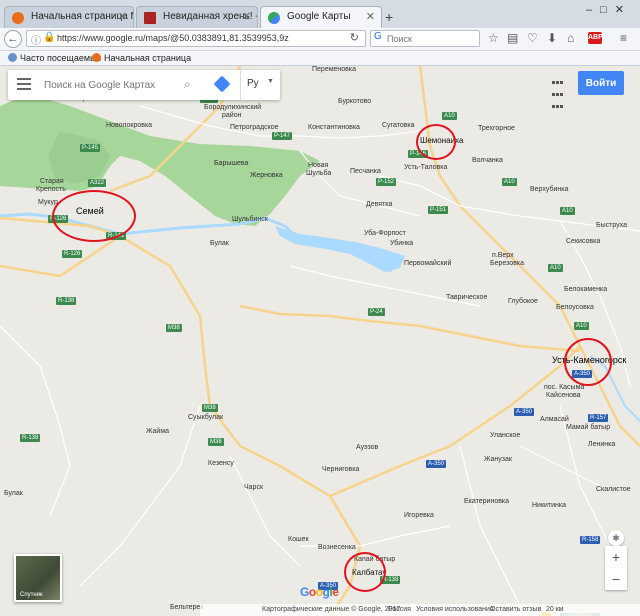 The width and height of the screenshot is (640, 616). Describe the element at coordinates (233, 107) in the screenshot. I see `place-label: Бородулихинский` at that location.